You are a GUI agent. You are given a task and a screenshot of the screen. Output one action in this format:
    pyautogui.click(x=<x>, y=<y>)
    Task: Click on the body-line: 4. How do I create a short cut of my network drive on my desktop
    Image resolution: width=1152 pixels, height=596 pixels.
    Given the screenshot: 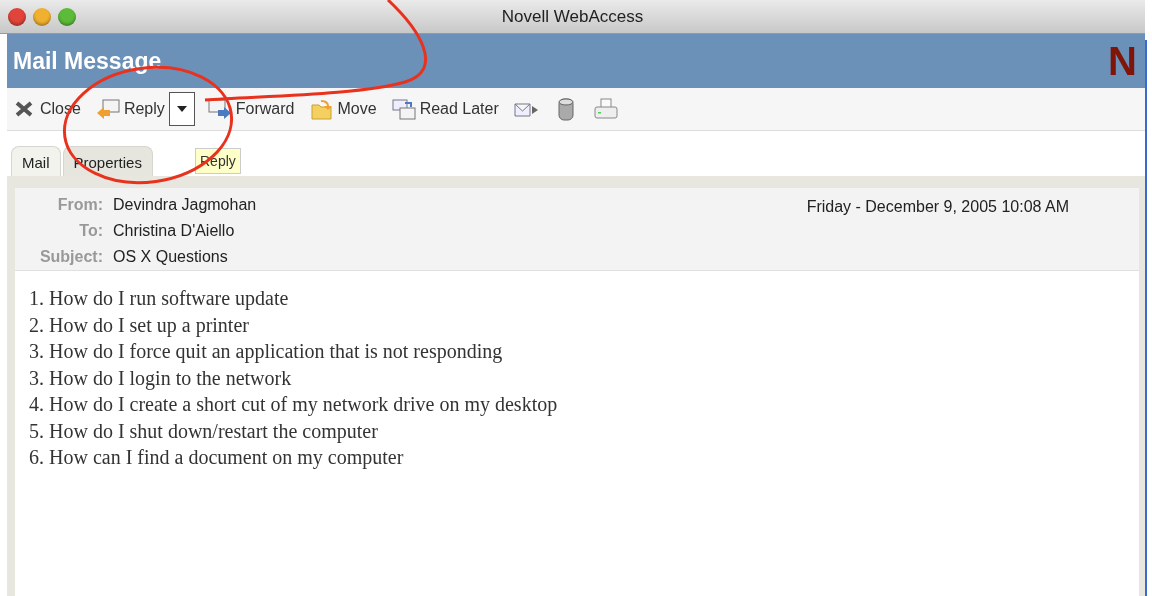 What is the action you would take?
    pyautogui.click(x=294, y=405)
    